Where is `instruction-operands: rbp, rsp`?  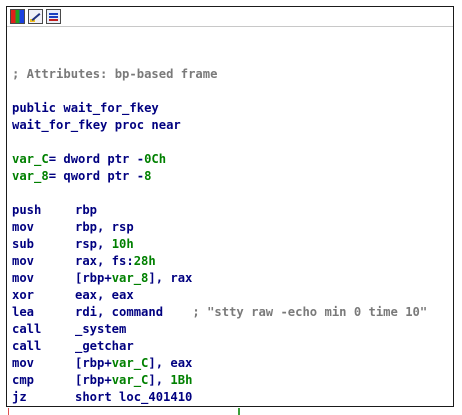 instruction-operands: rbp, rsp is located at coordinates (104, 227).